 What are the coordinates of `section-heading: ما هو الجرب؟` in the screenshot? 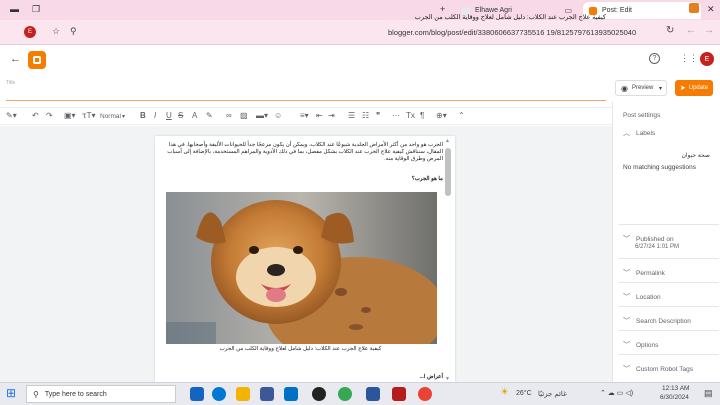 It's located at (300, 179).